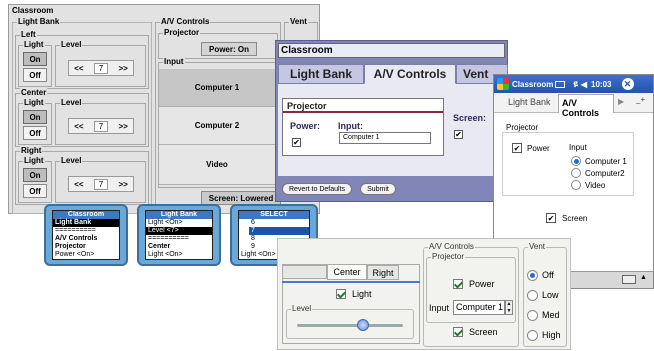 The width and height of the screenshot is (654, 351). I want to click on light-left-off-button: Off, so click(35, 75).